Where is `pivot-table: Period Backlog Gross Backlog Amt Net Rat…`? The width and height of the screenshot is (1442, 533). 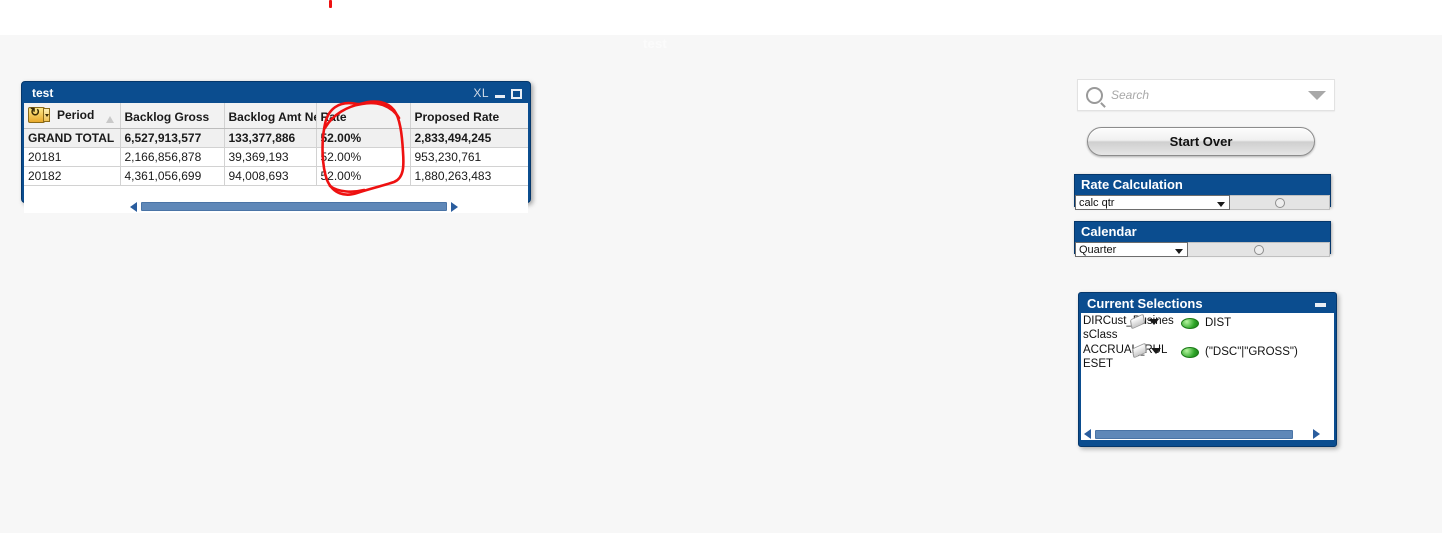 pivot-table: Period Backlog Gross Backlog Amt Net Rat… is located at coordinates (276, 144).